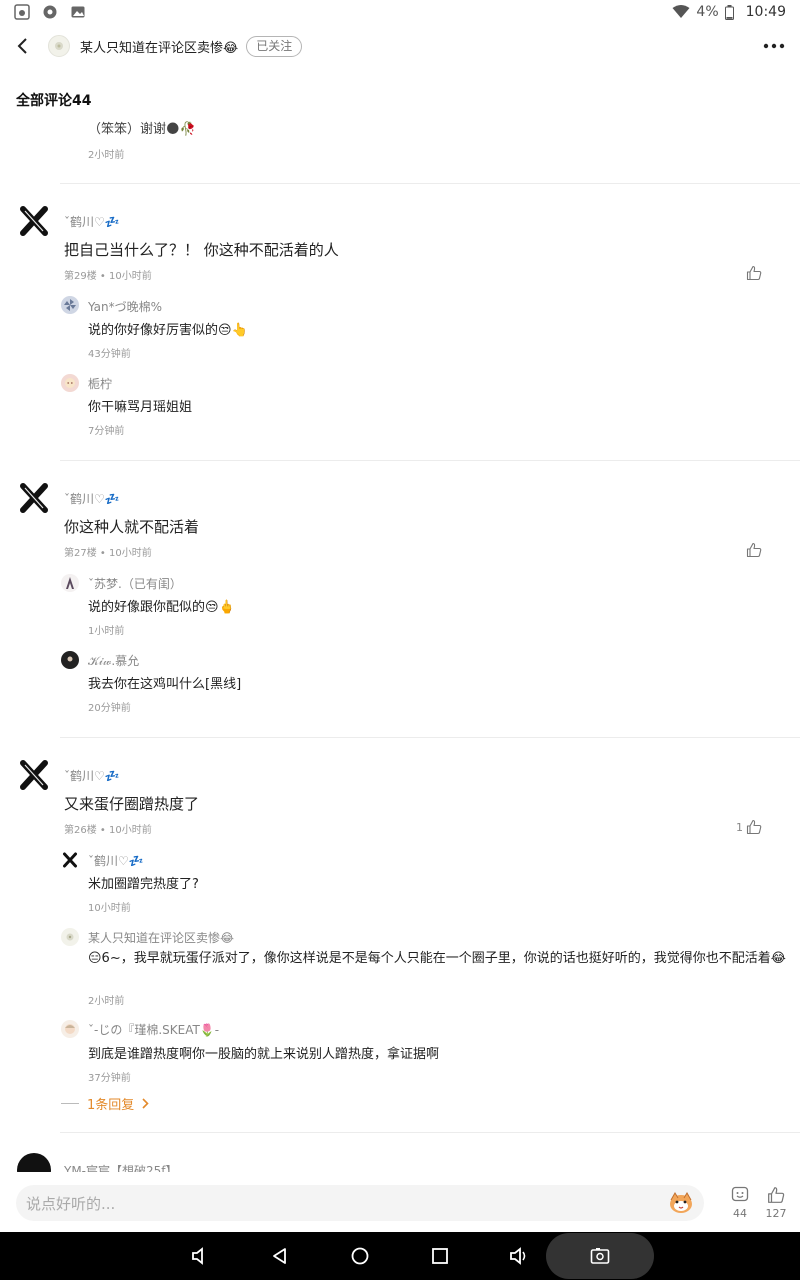 Image resolution: width=800 pixels, height=1280 pixels. I want to click on recents-square-icon, so click(440, 1256).